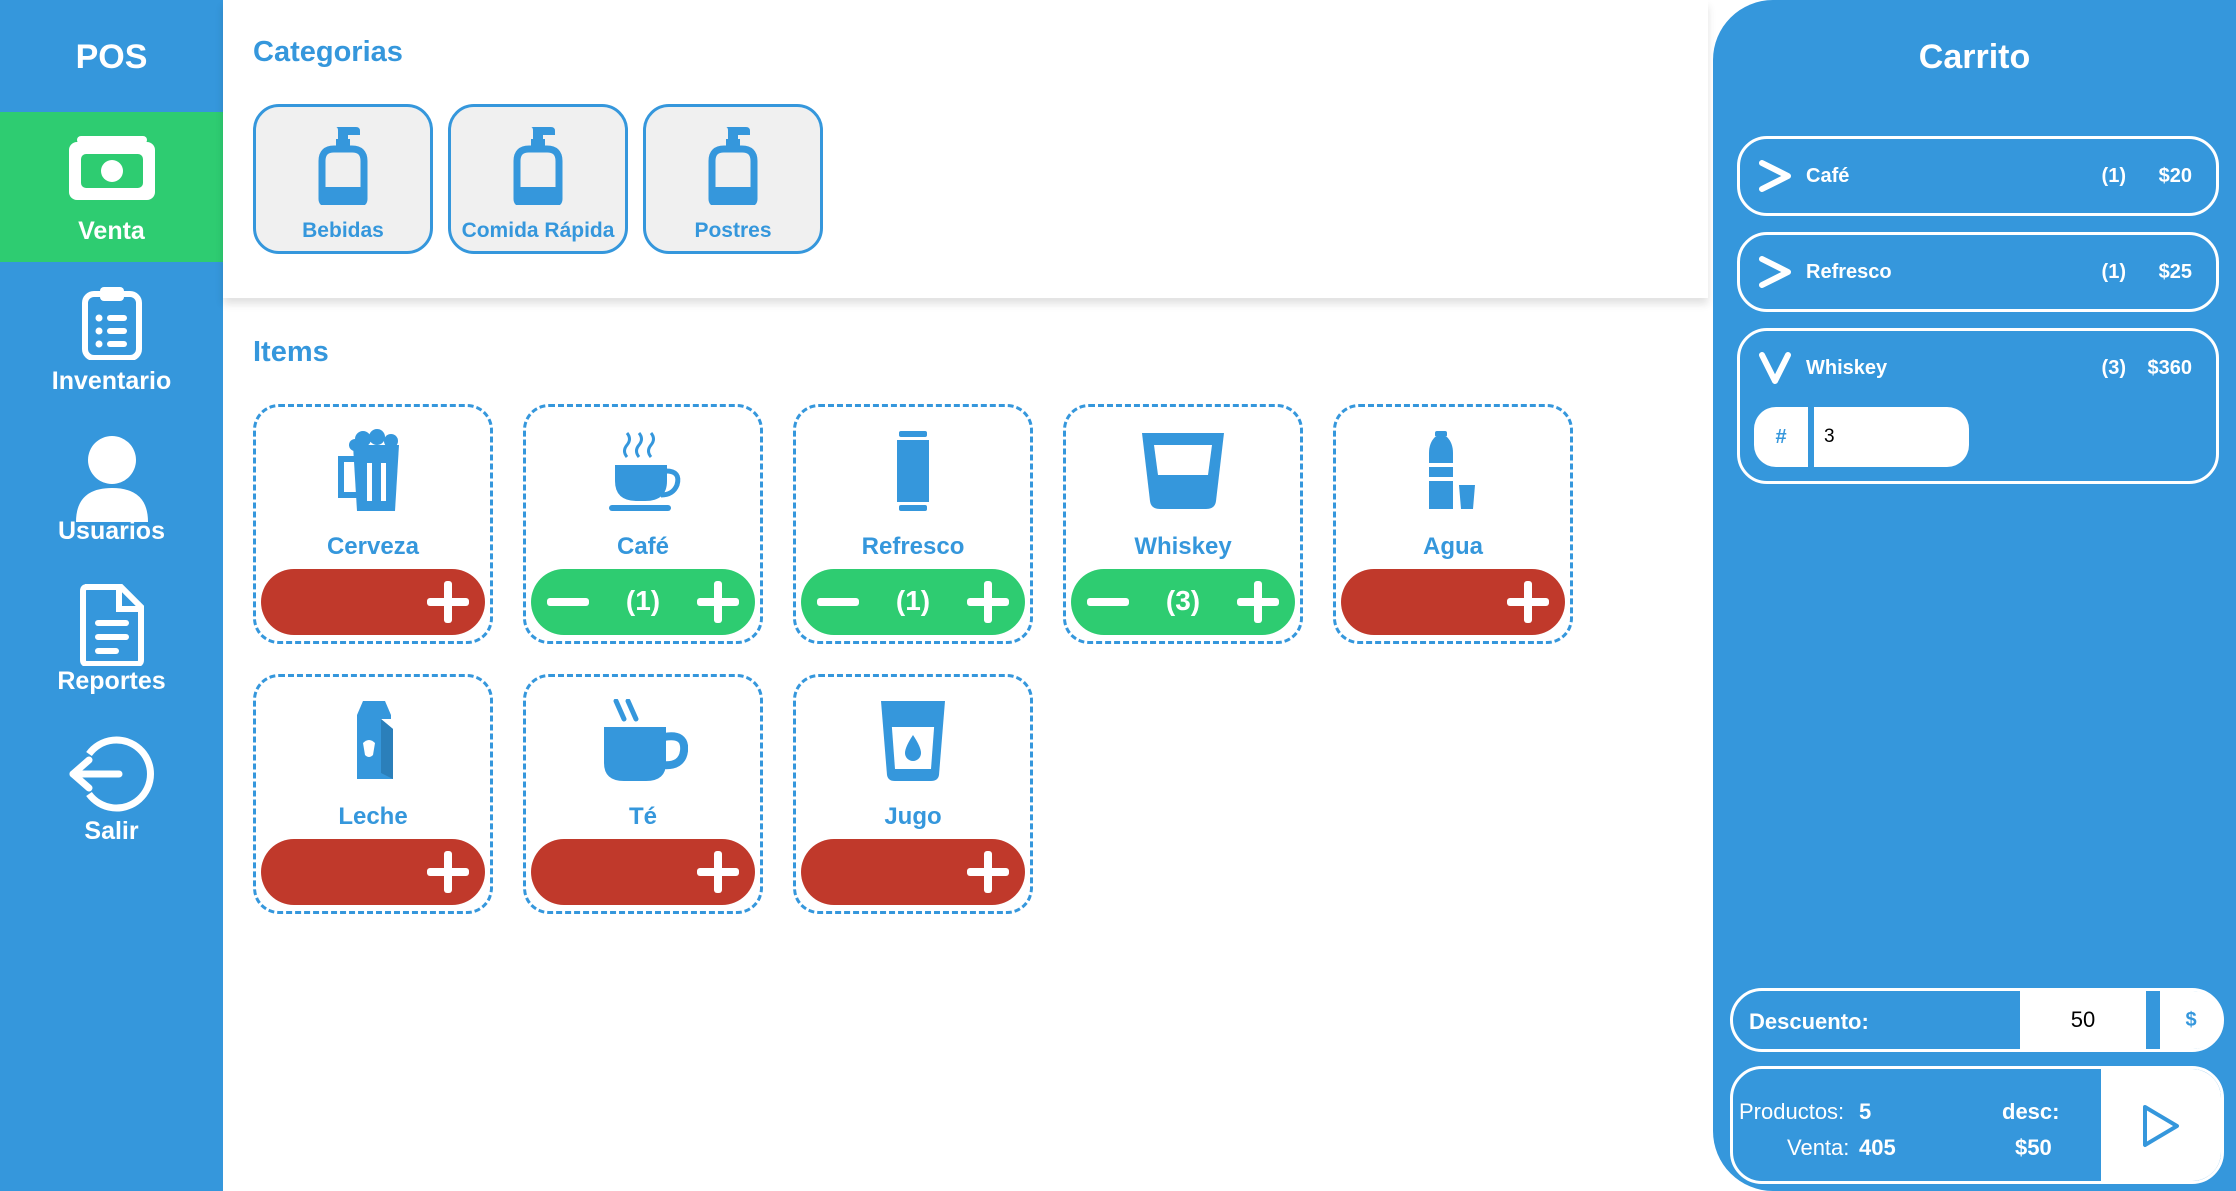 This screenshot has height=1191, width=2236. Describe the element at coordinates (2175, 272) in the screenshot. I see `cart-row-price: $25` at that location.